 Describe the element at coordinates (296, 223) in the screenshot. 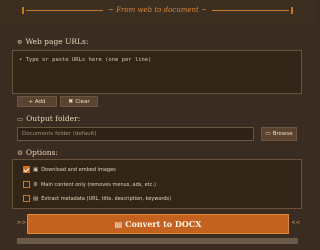

I see `right-arrow-decoration: <<` at that location.